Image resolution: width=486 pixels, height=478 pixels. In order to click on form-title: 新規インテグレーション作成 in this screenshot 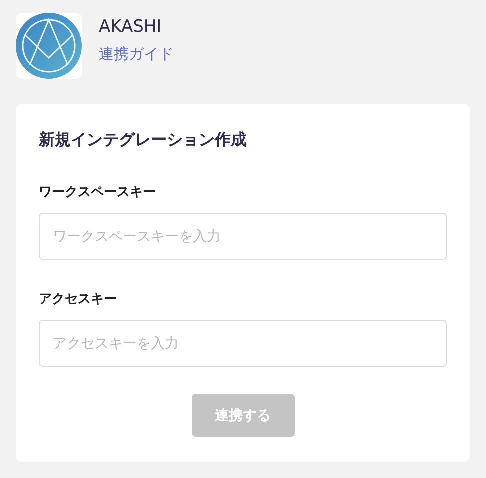, I will do `click(143, 140)`.